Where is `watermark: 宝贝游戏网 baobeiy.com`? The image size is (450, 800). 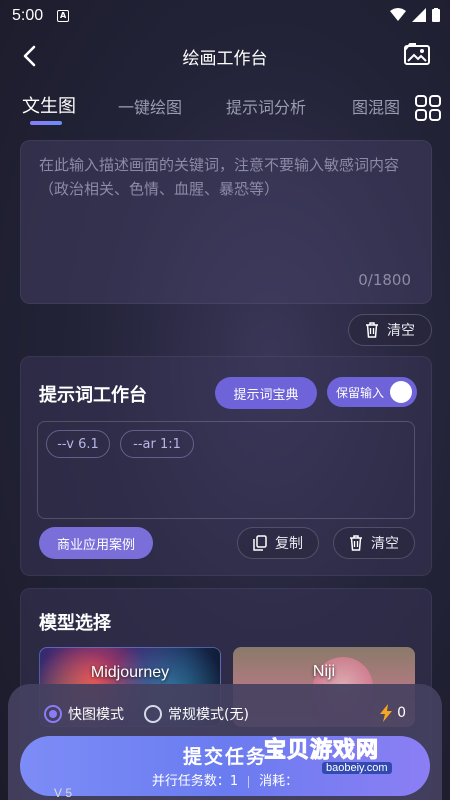
watermark: 宝贝游戏网 baobeiy.com is located at coordinates (334, 757).